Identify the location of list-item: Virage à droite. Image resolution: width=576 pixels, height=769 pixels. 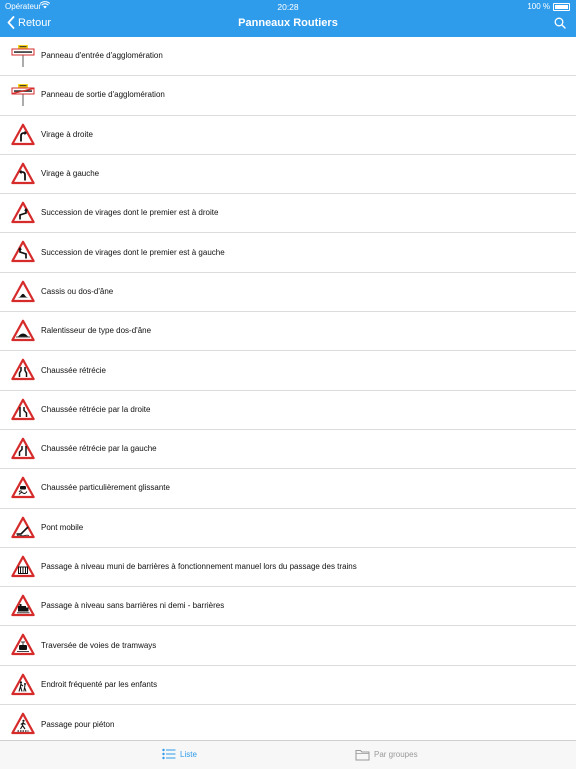
(288, 135).